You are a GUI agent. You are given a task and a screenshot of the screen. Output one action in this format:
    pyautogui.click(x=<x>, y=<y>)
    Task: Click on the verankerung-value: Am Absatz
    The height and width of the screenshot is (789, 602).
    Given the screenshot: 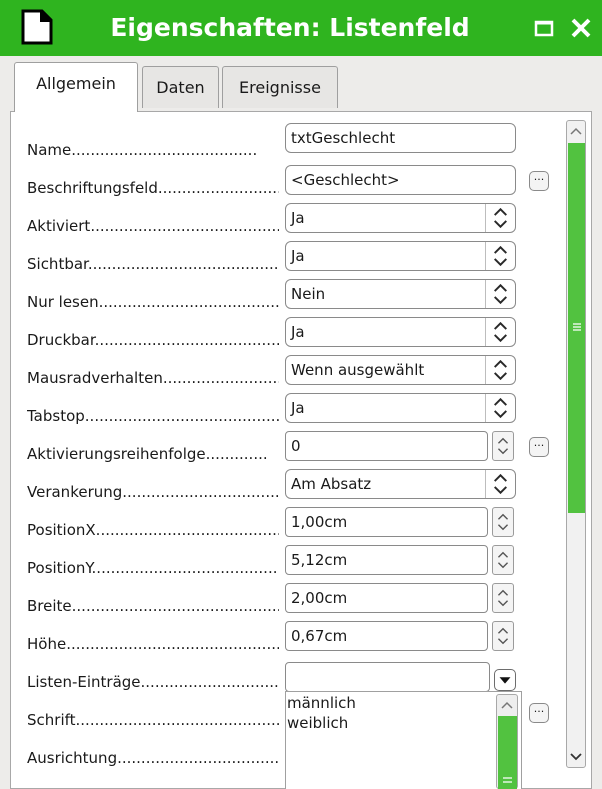 What is the action you would take?
    pyautogui.click(x=331, y=484)
    